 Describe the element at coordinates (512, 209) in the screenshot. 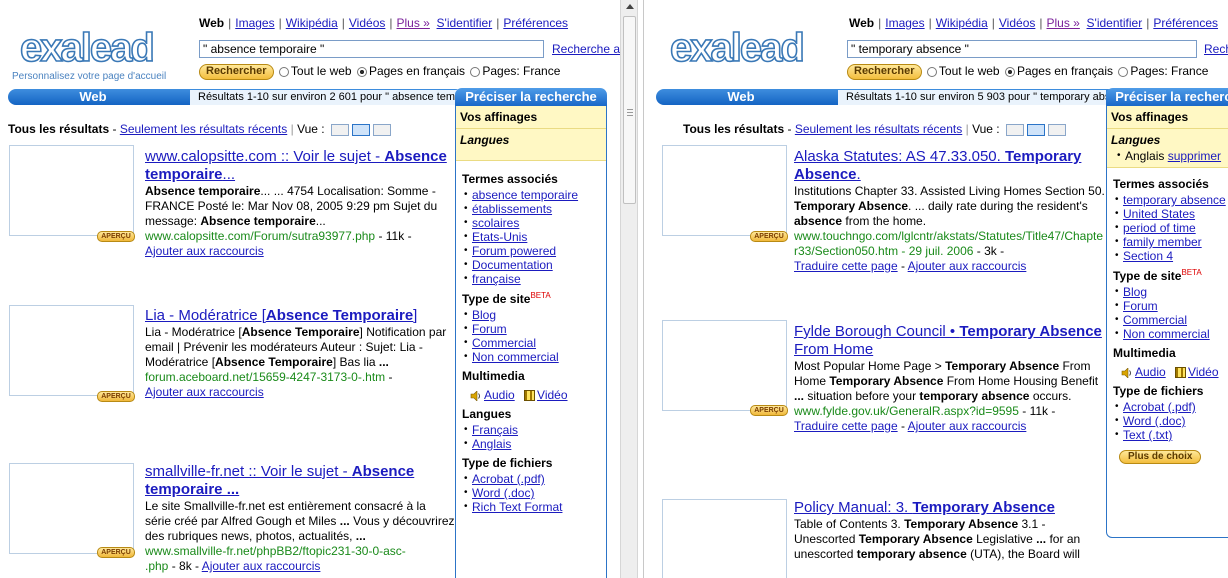

I see `related-term: établissements` at that location.